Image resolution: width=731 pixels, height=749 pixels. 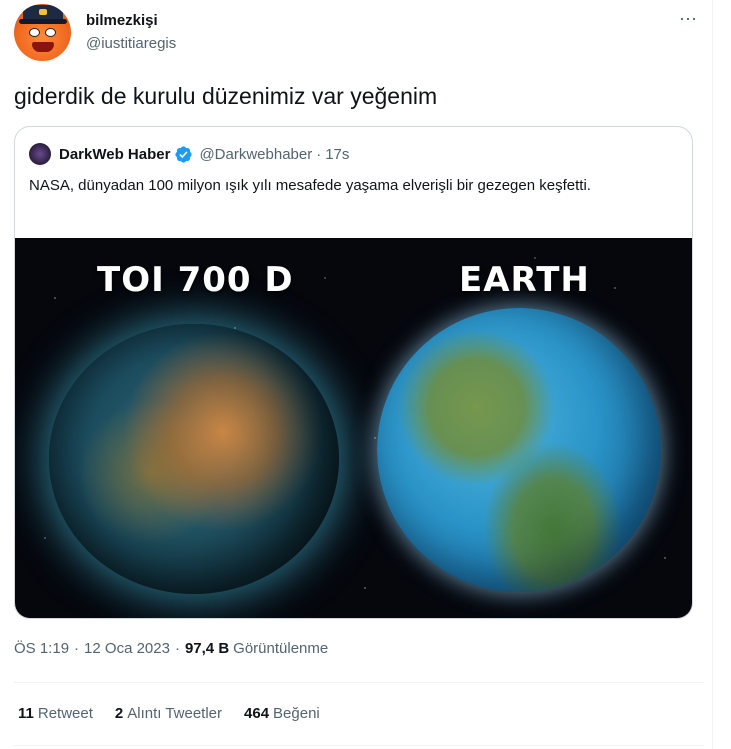 I want to click on quote-tweets-stat: 2 Alıntı Tweetler, so click(x=168, y=713).